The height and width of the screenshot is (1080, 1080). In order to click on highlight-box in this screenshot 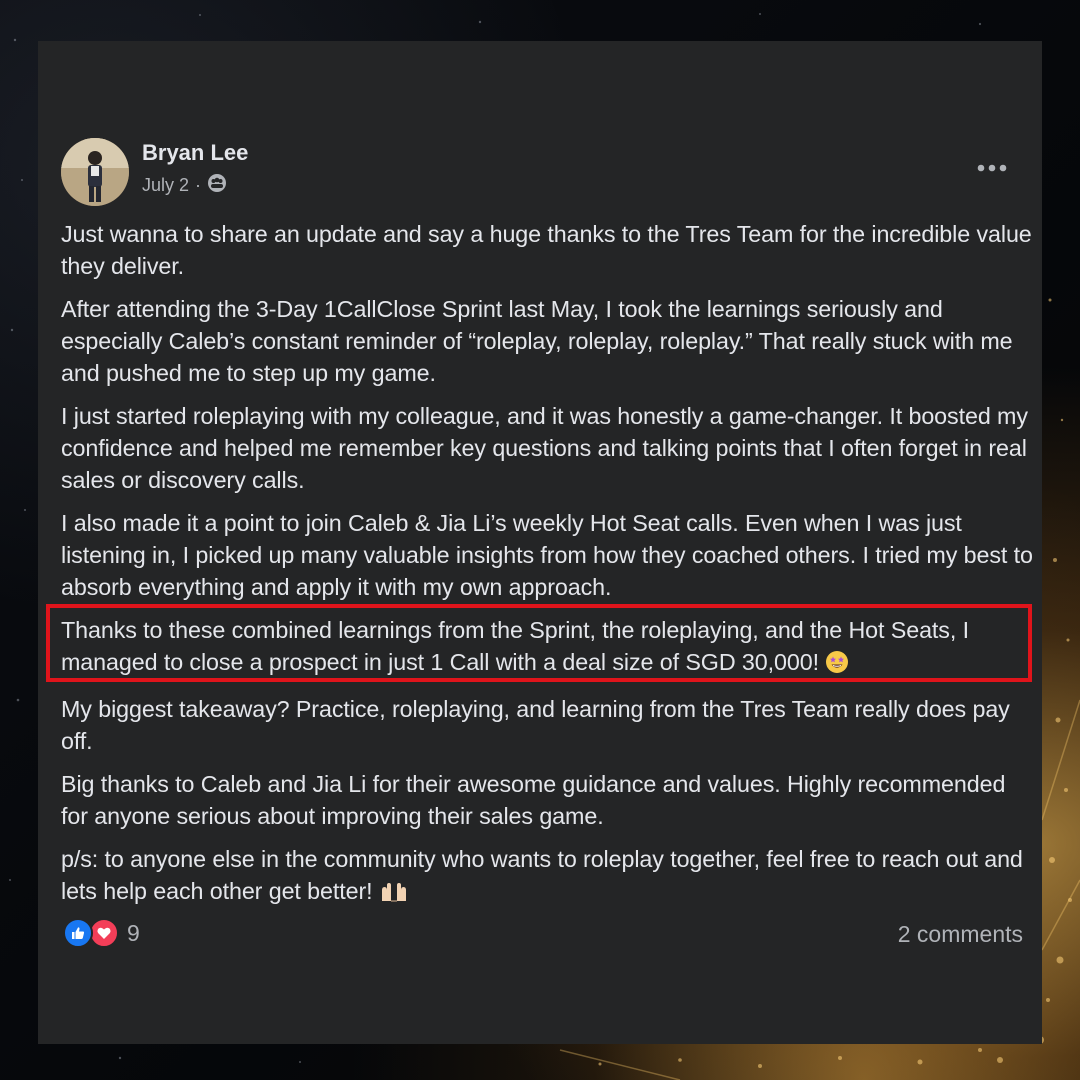, I will do `click(539, 643)`.